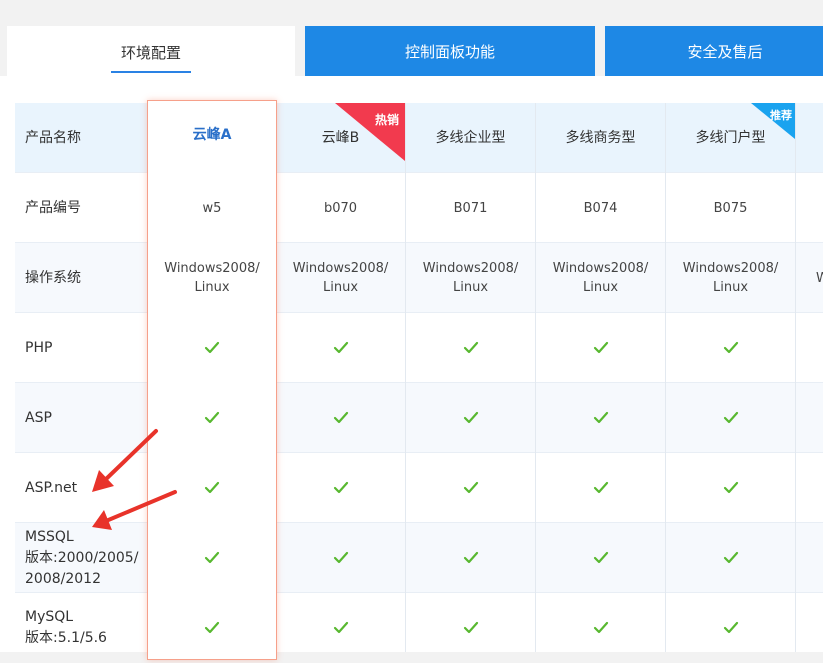  What do you see at coordinates (730, 208) in the screenshot?
I see `product-code: B075` at bounding box center [730, 208].